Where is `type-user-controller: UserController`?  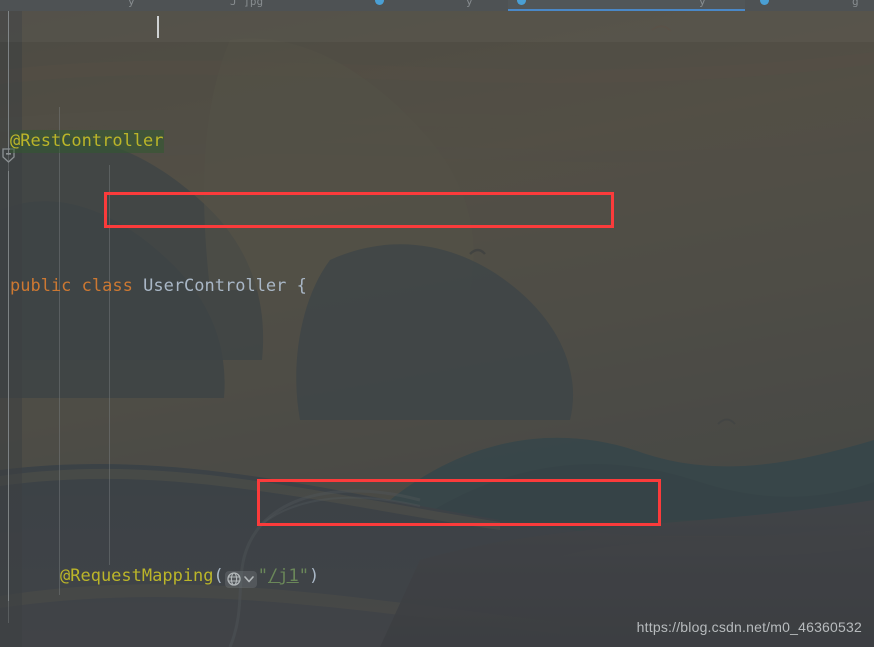
type-user-controller: UserController is located at coordinates (214, 286).